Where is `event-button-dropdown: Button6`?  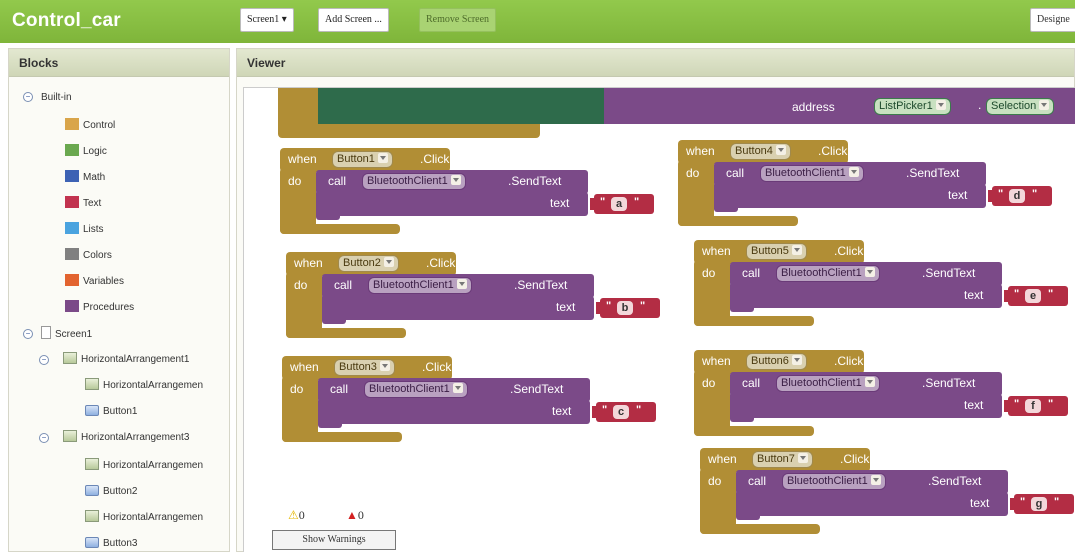 event-button-dropdown: Button6 is located at coordinates (776, 361).